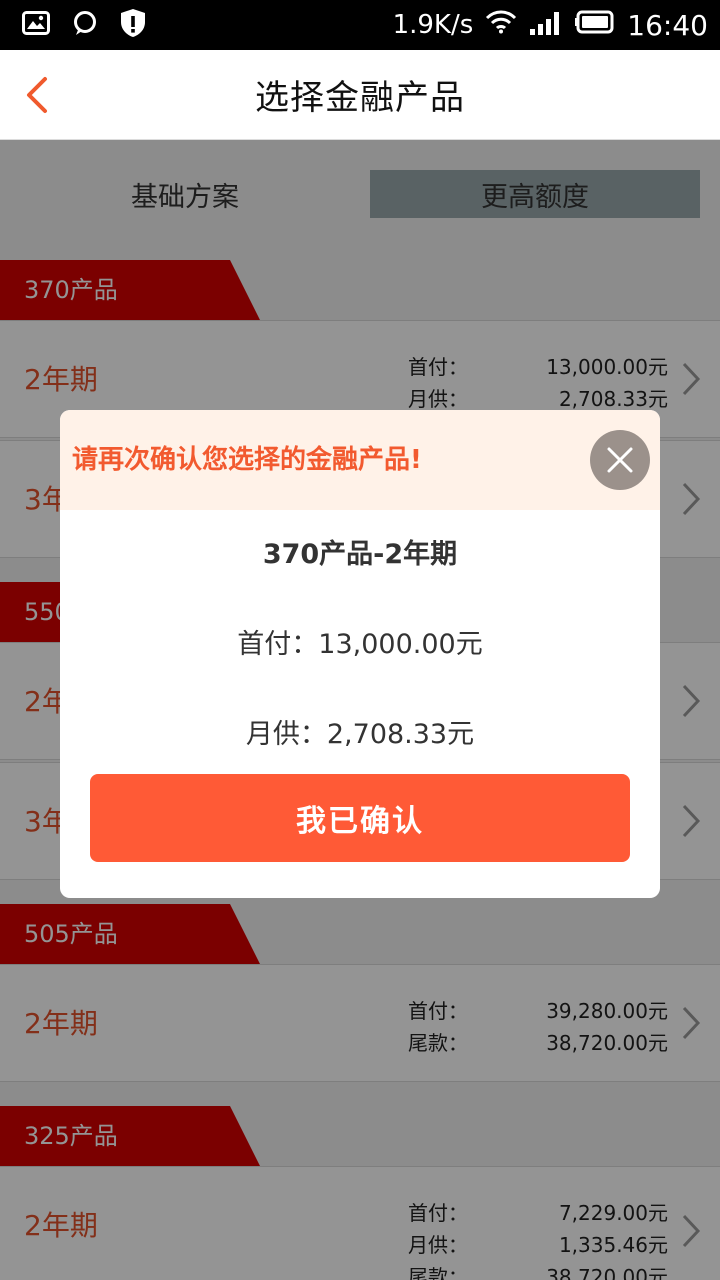 Image resolution: width=720 pixels, height=1280 pixels. What do you see at coordinates (133, 25) in the screenshot?
I see `shield-icon` at bounding box center [133, 25].